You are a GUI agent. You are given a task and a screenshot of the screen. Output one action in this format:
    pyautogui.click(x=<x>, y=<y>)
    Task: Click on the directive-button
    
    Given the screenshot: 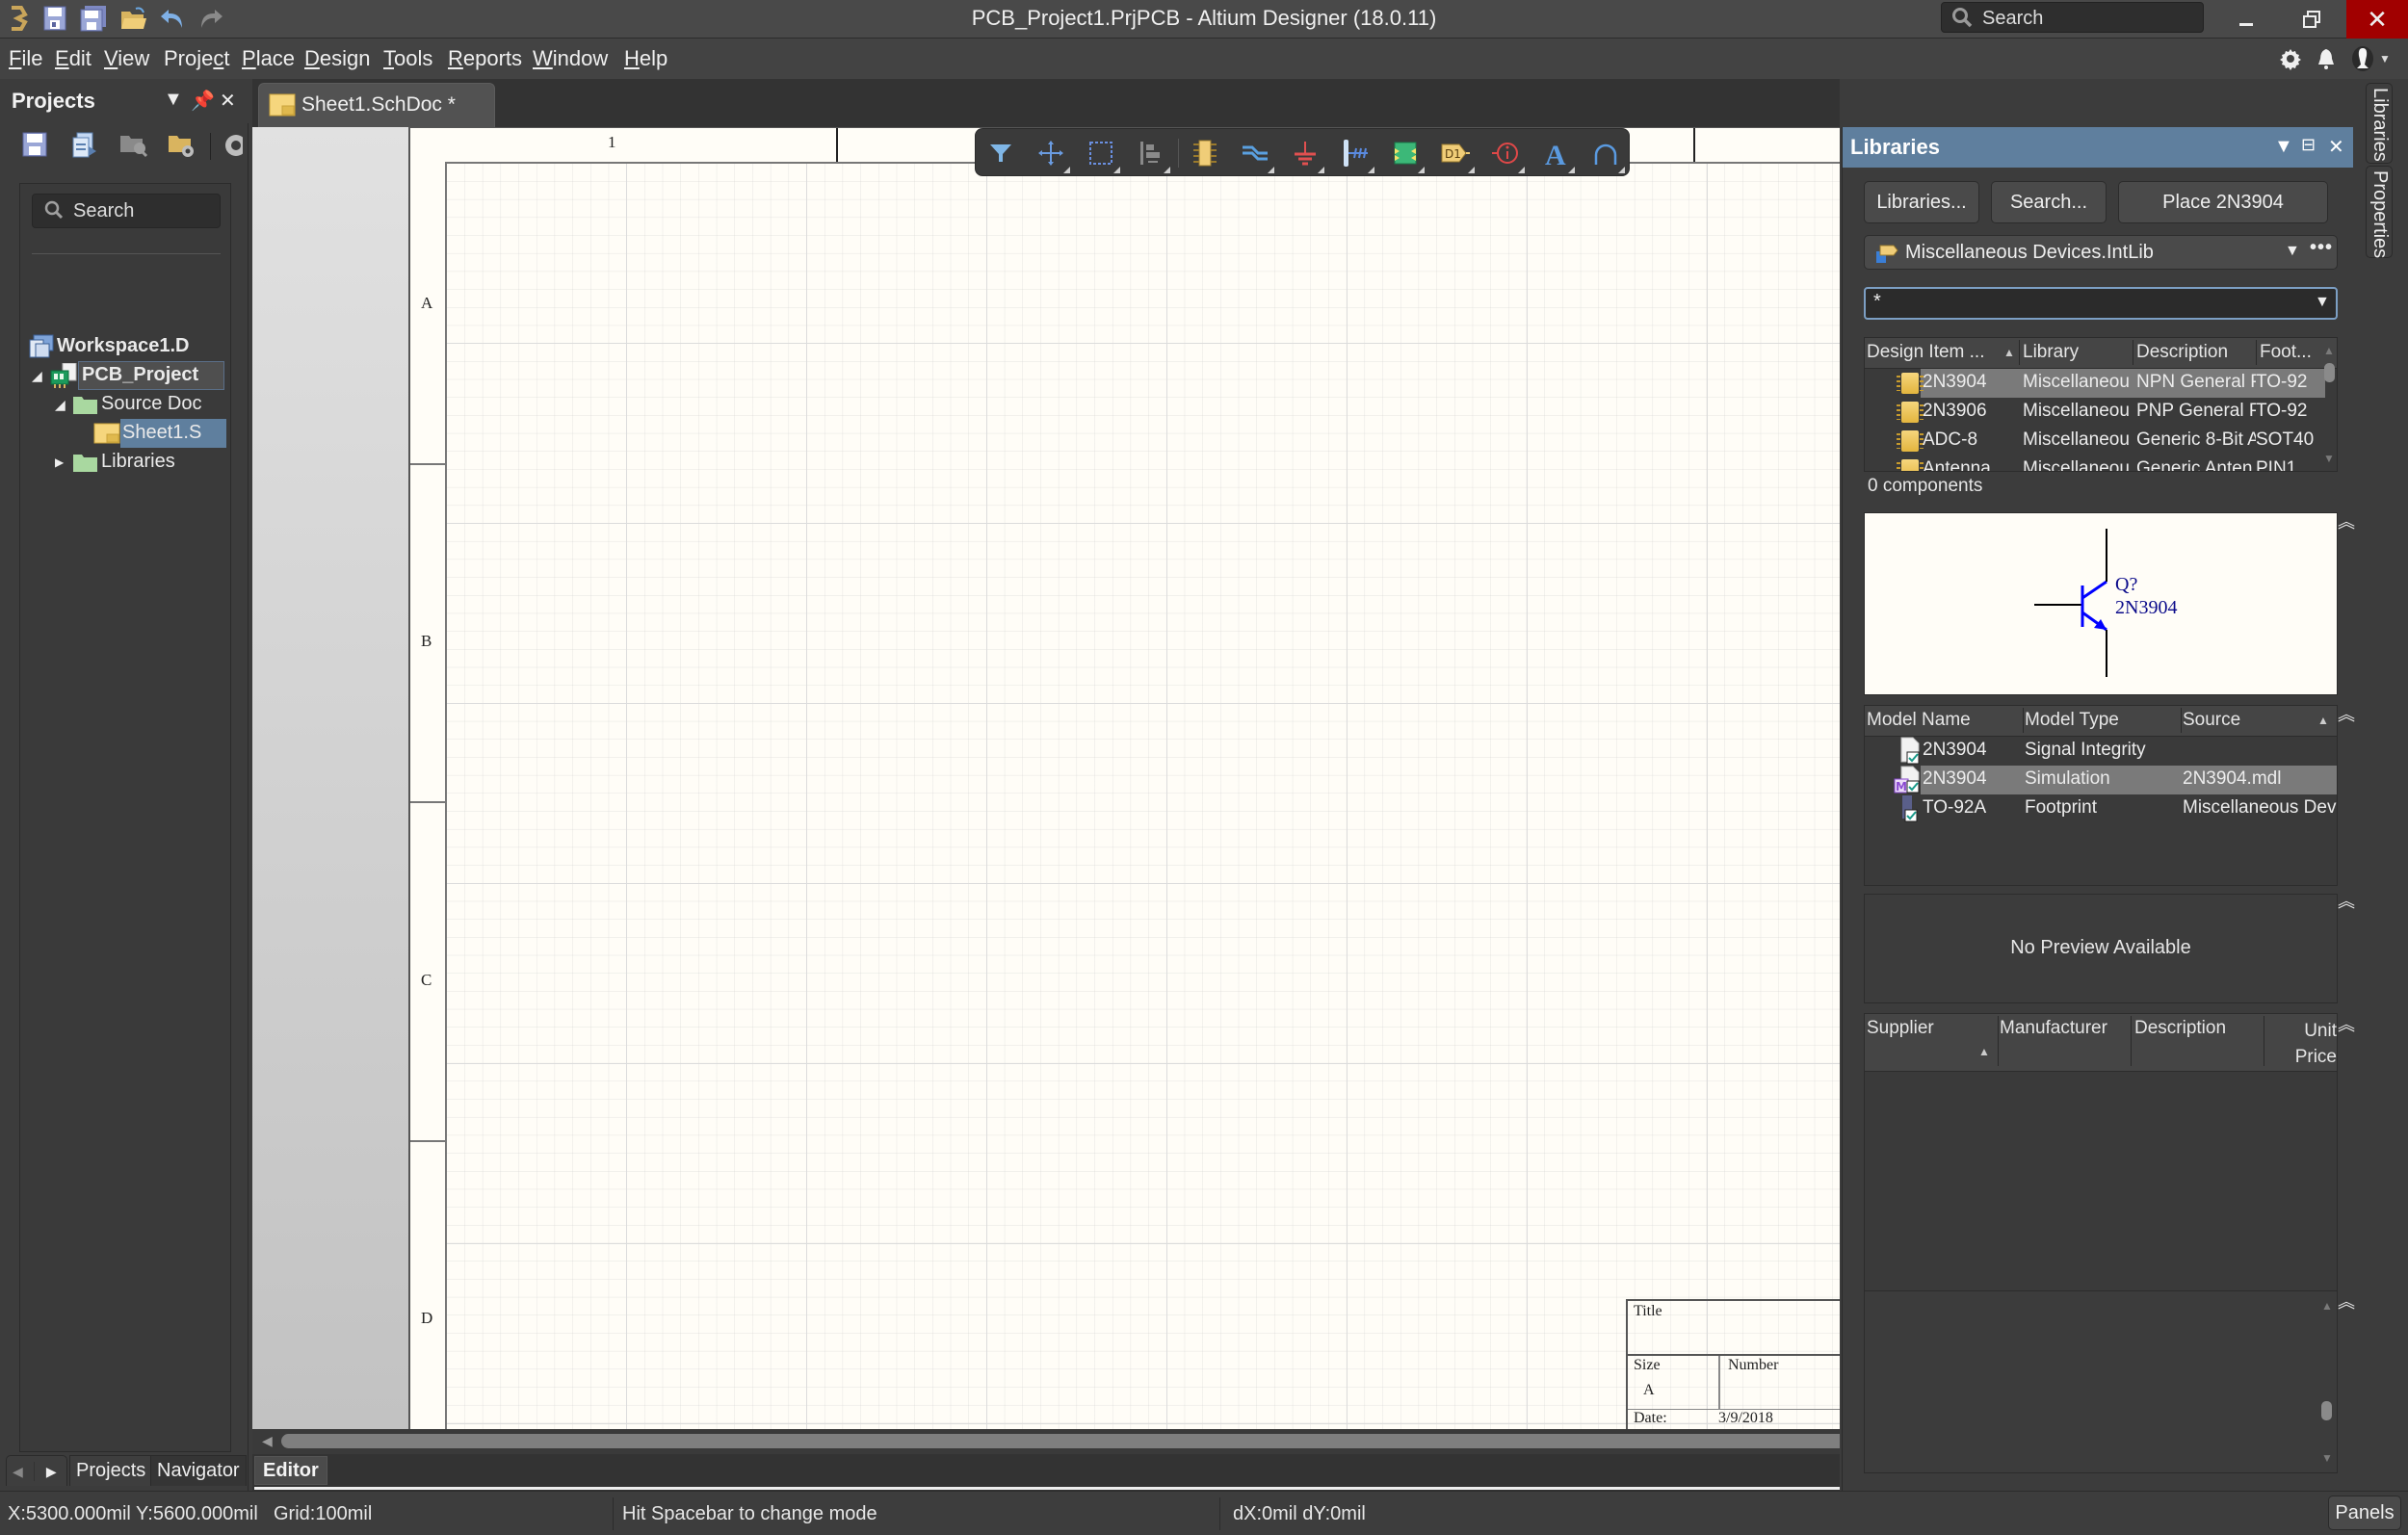 What is the action you would take?
    pyautogui.click(x=1505, y=155)
    